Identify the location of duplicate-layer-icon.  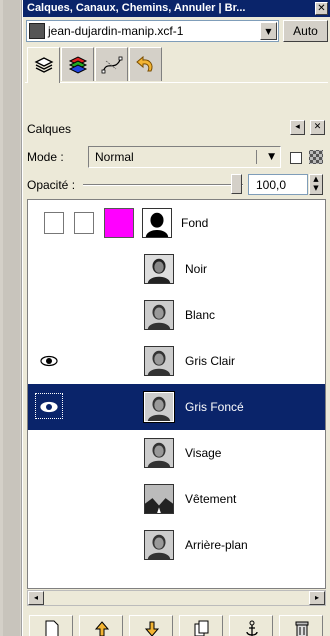
(201, 628).